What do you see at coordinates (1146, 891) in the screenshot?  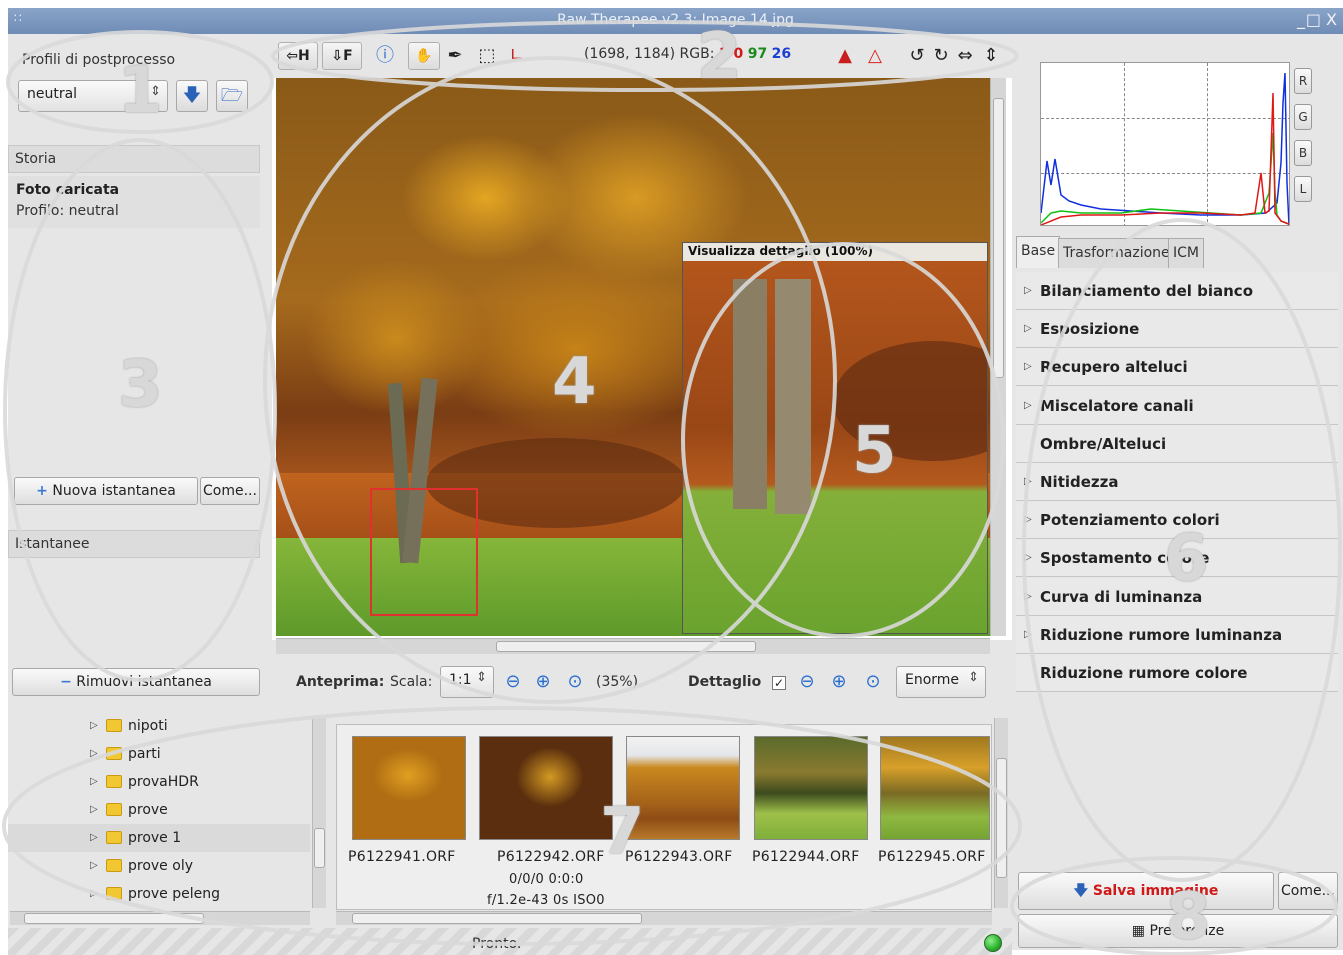 I see `save-image-button: 🡇 Salva immagine` at bounding box center [1146, 891].